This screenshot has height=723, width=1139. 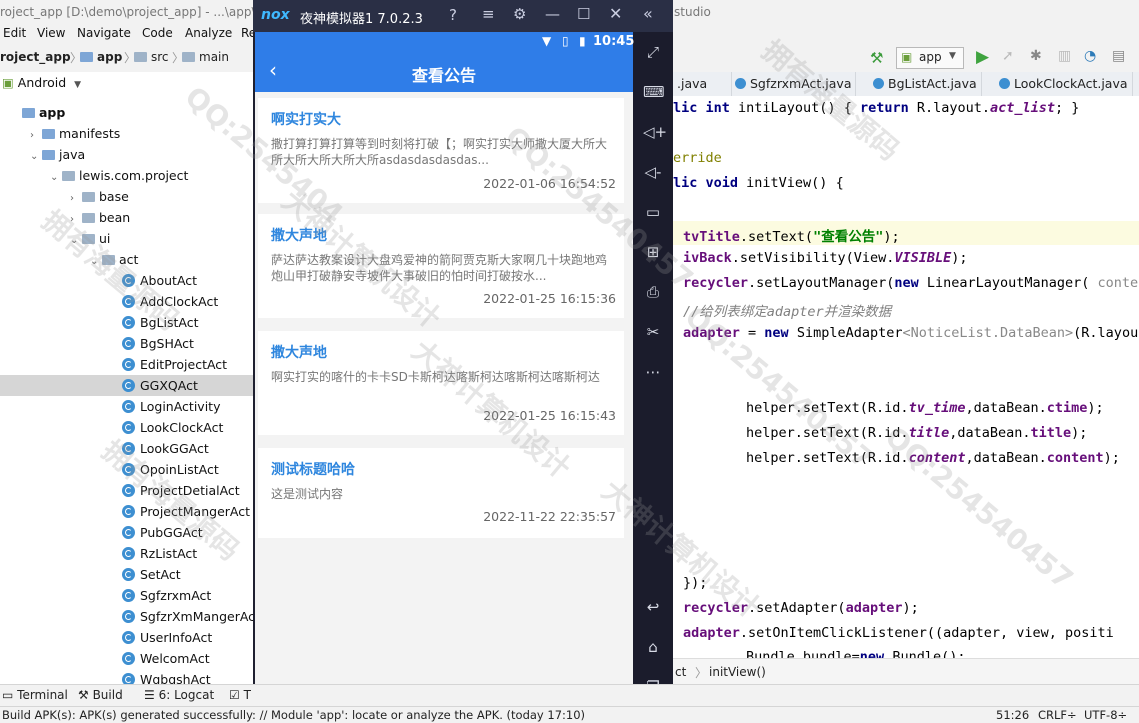 I want to click on tree-item: GGXQAct, so click(x=127, y=385).